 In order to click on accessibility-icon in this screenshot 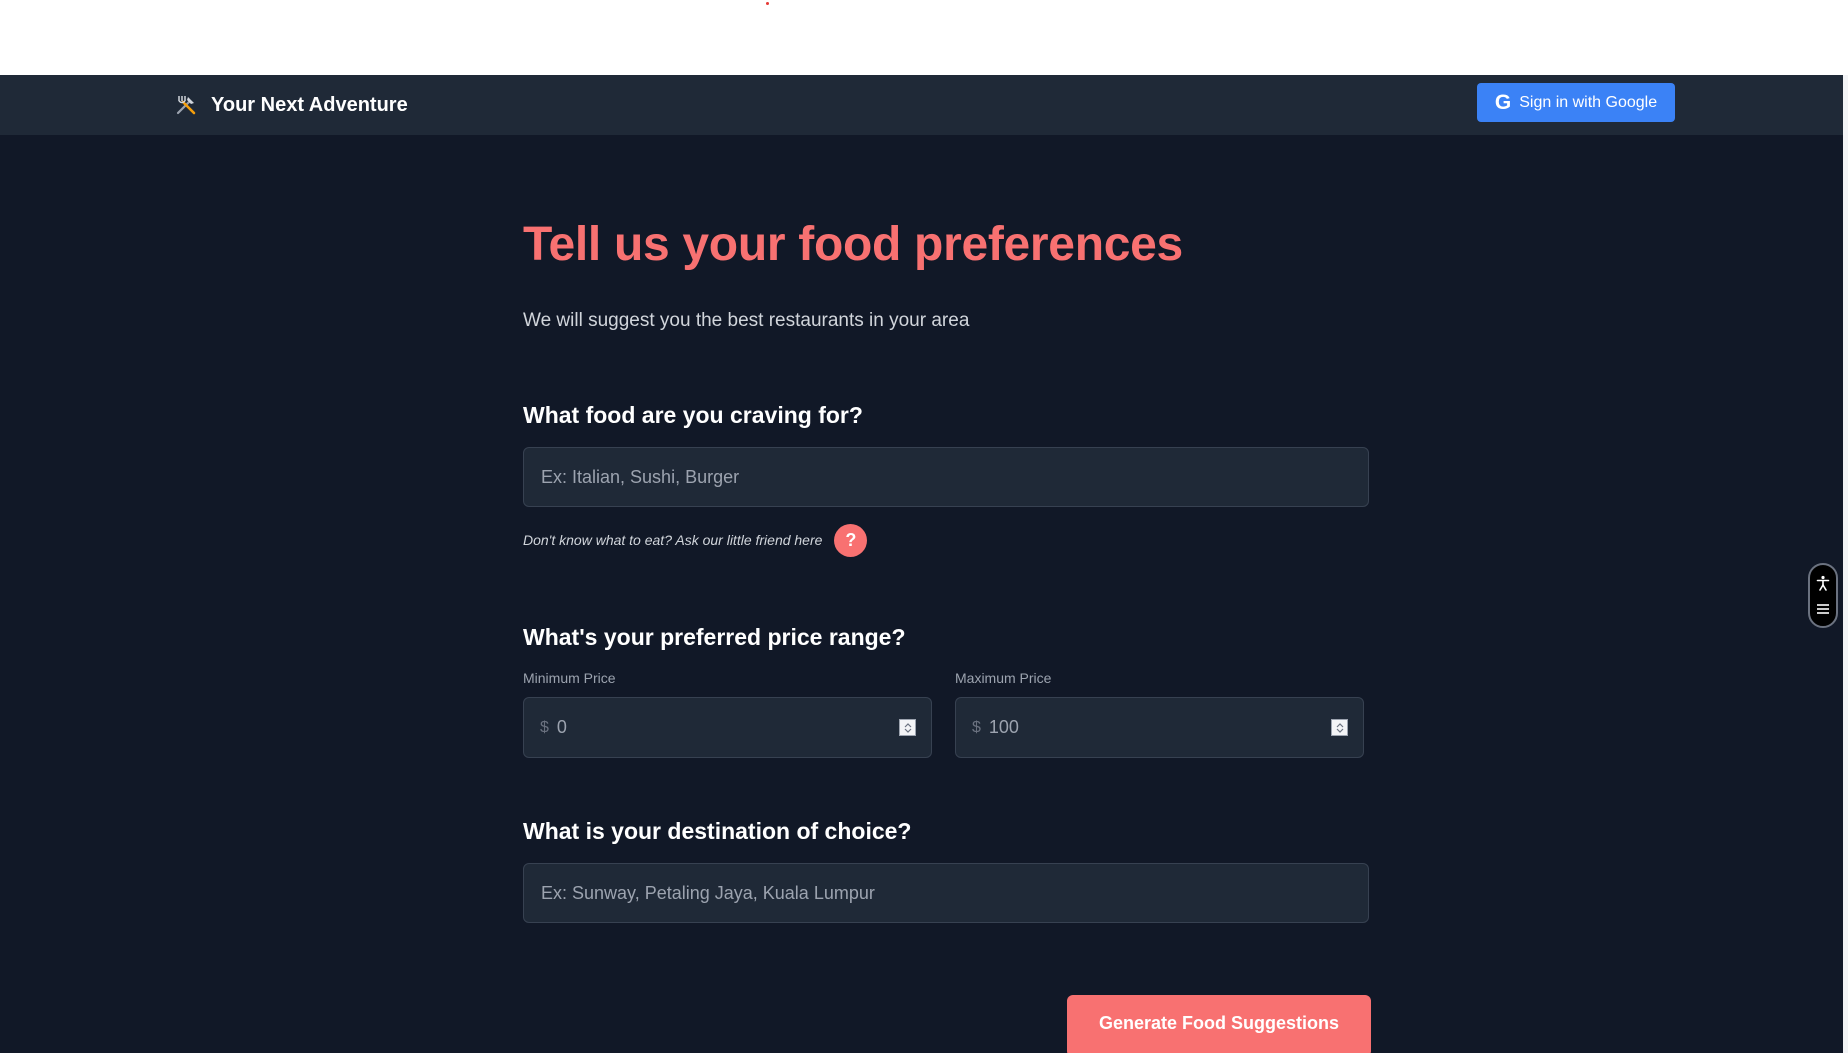, I will do `click(1823, 584)`.